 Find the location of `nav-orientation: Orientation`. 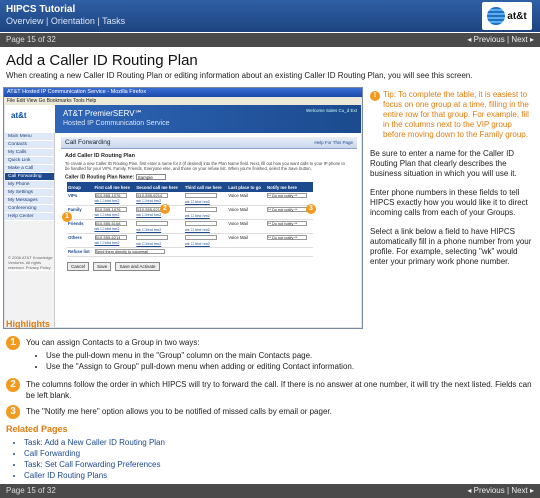

nav-orientation: Orientation is located at coordinates (73, 21).